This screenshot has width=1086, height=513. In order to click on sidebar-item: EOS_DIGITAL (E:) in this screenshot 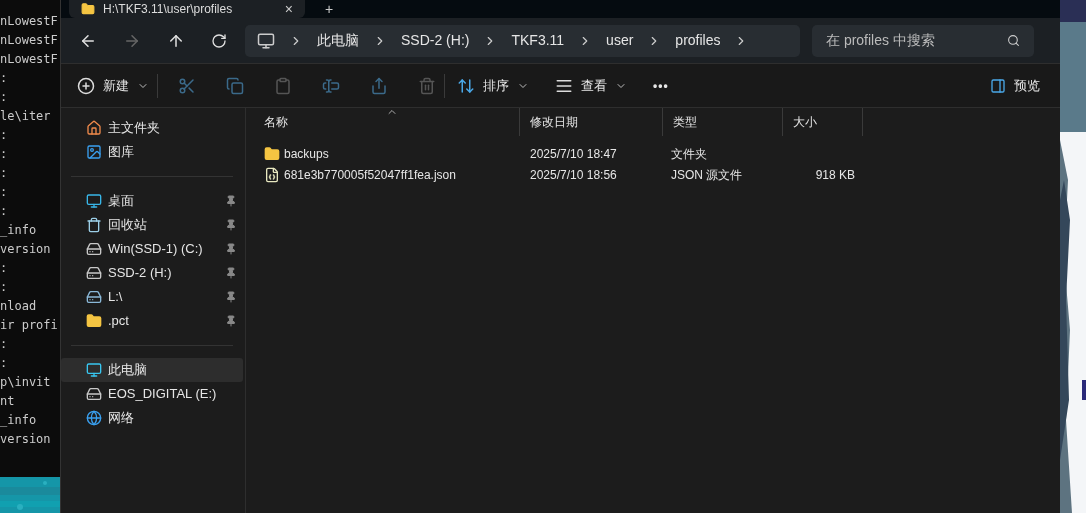, I will do `click(152, 394)`.